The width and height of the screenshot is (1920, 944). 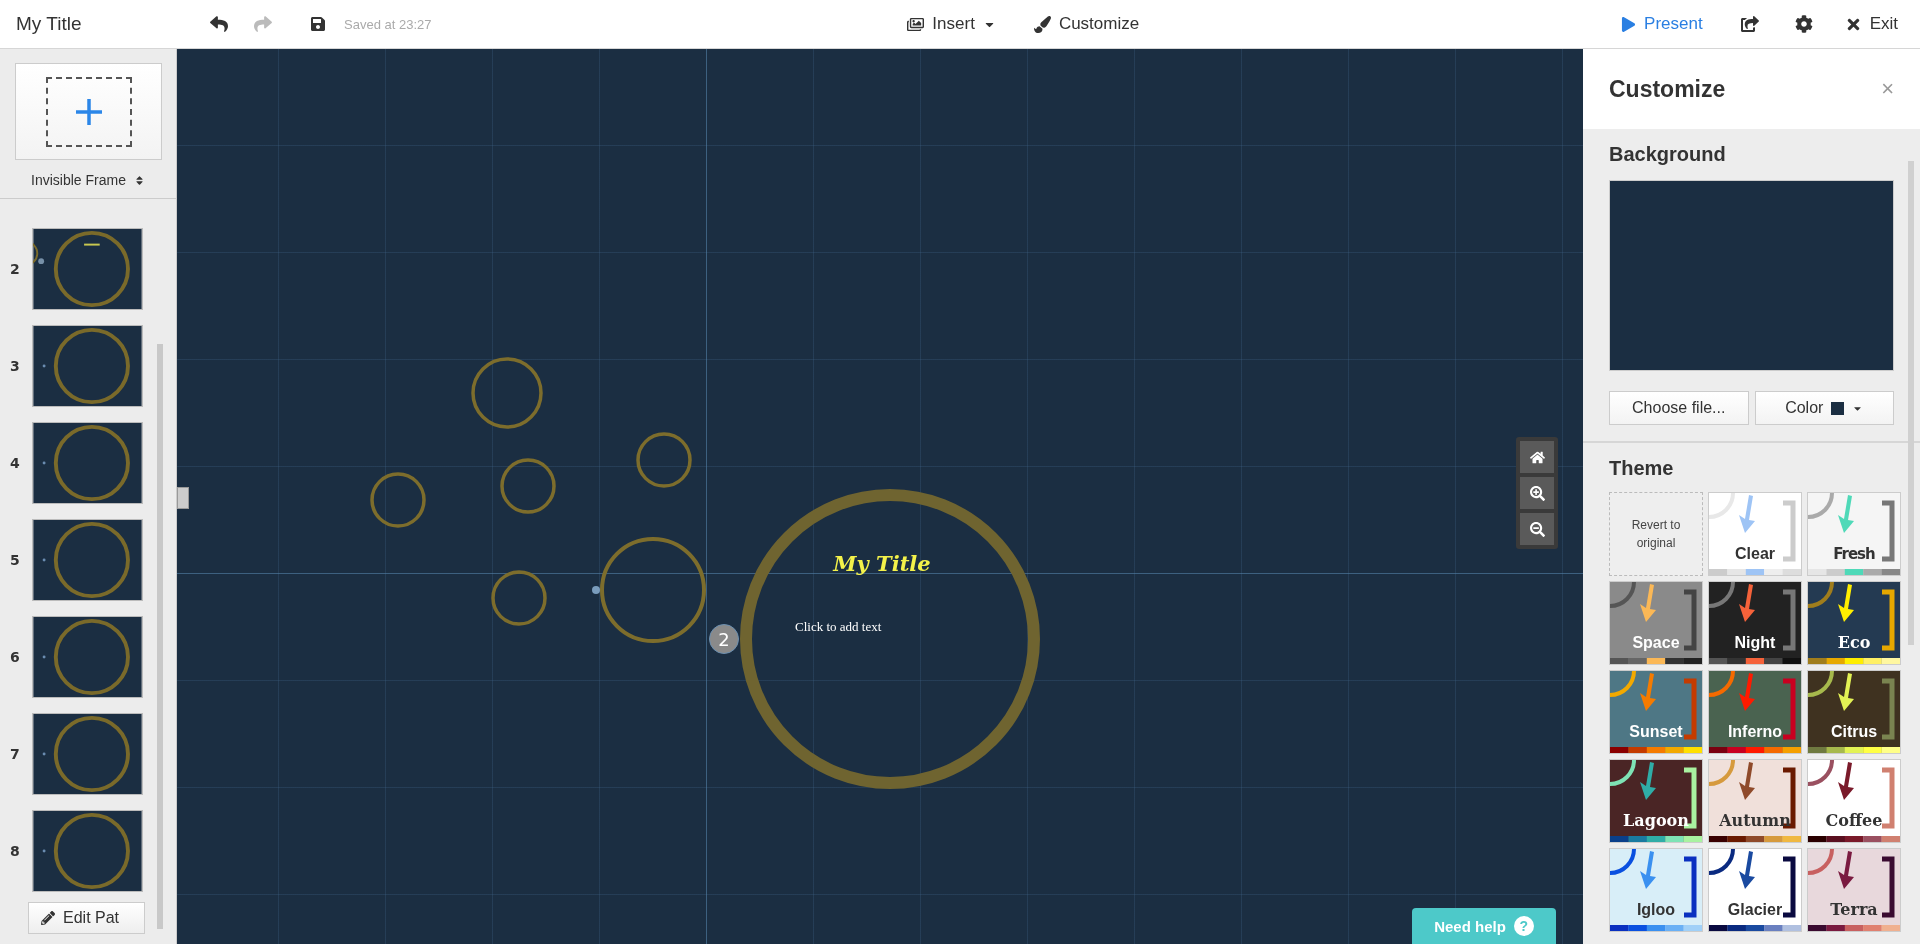 I want to click on theme-tile: Fresh, so click(x=1854, y=534).